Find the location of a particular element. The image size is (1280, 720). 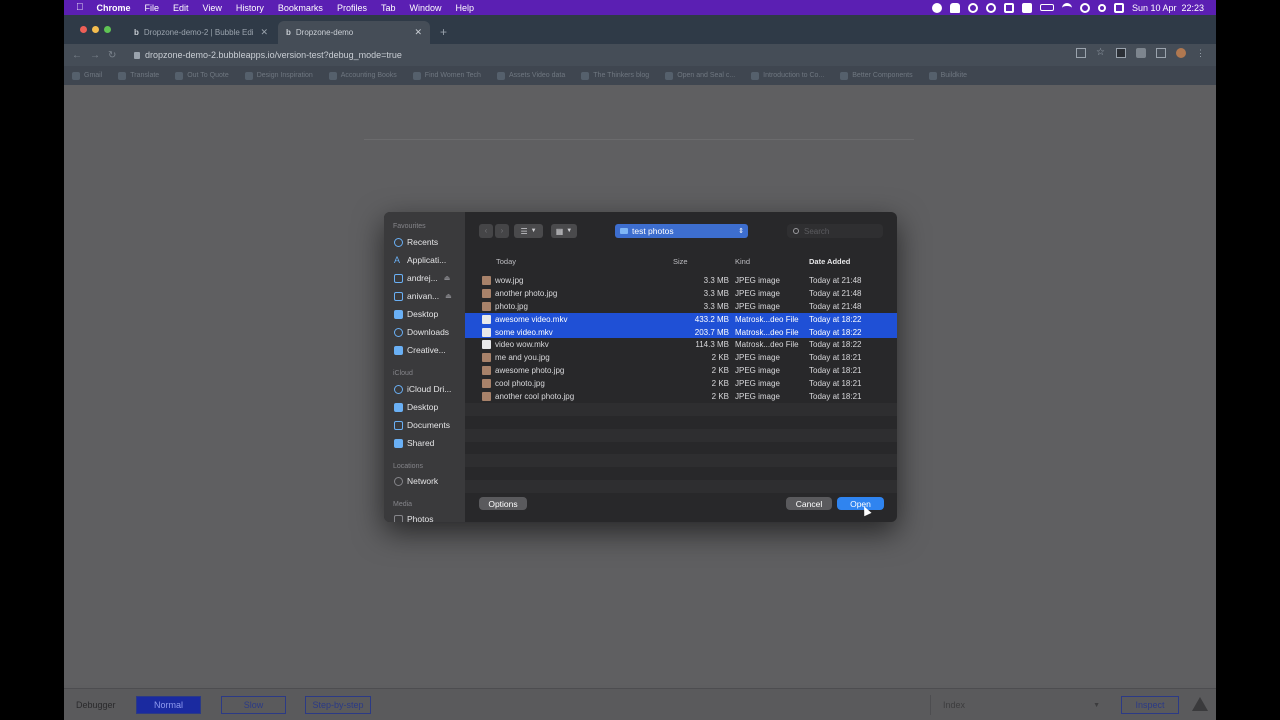

bookmark-item: Design Inspiration is located at coordinates (278, 75).